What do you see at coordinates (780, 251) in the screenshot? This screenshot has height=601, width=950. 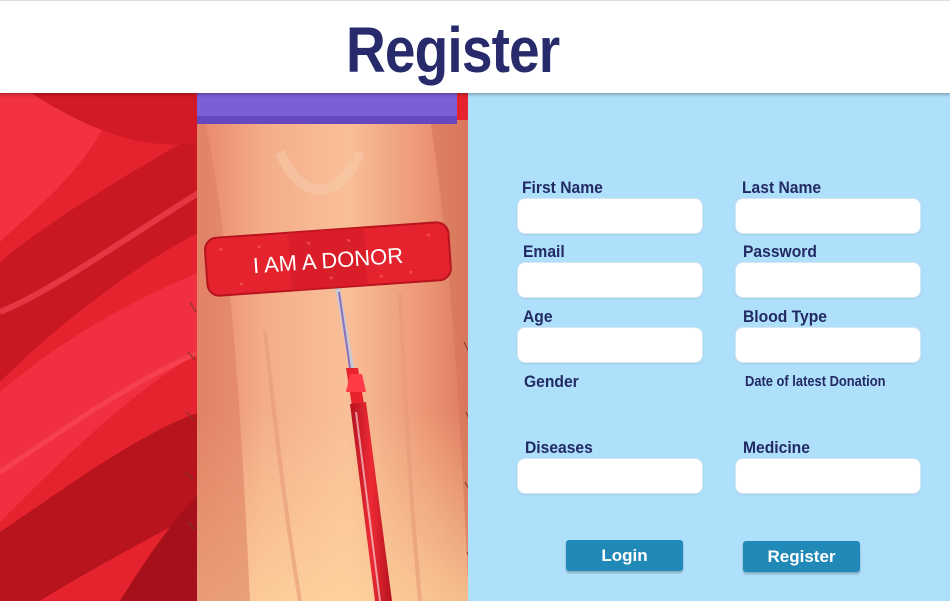 I see `password-label: Password` at bounding box center [780, 251].